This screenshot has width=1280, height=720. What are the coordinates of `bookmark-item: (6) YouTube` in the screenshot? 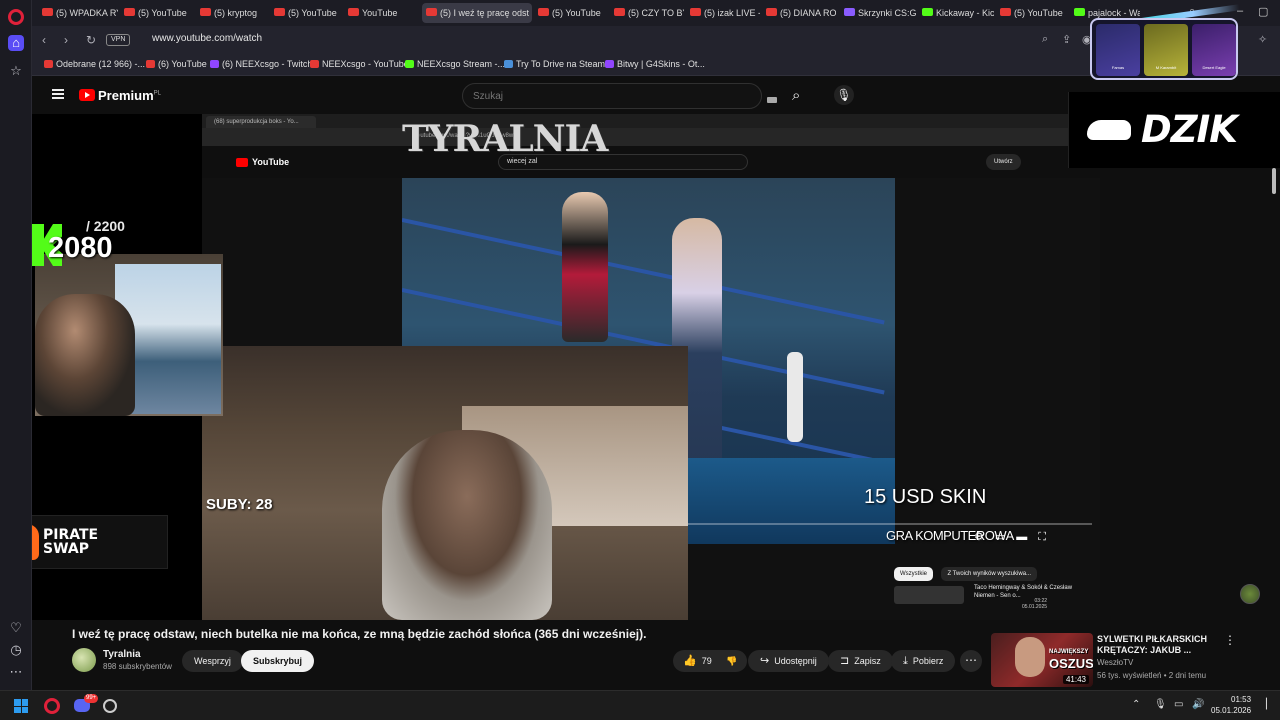 It's located at (176, 64).